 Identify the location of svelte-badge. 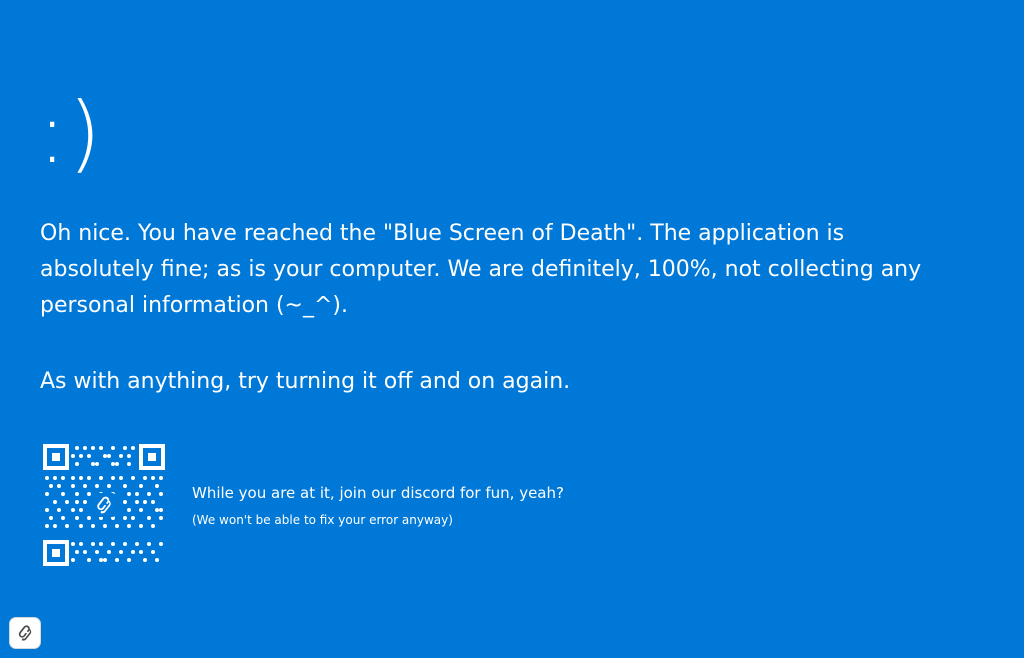
(25, 633).